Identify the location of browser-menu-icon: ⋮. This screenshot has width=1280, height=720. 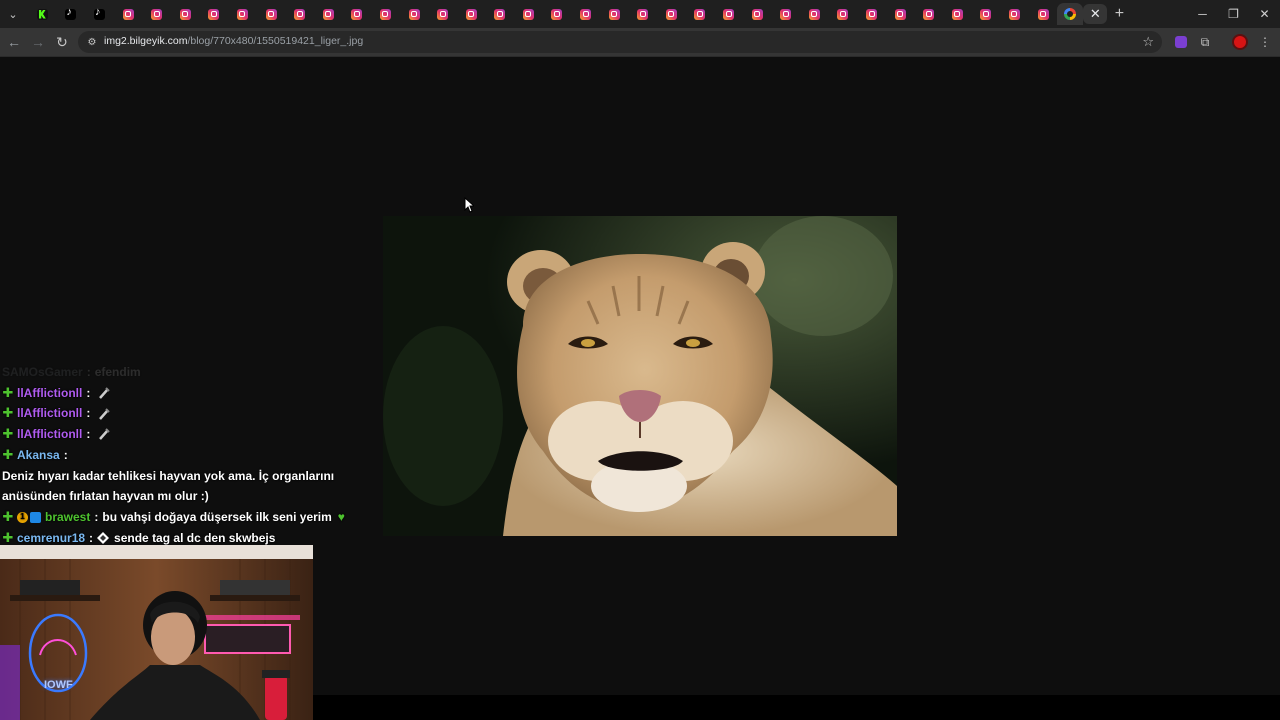
(1265, 42).